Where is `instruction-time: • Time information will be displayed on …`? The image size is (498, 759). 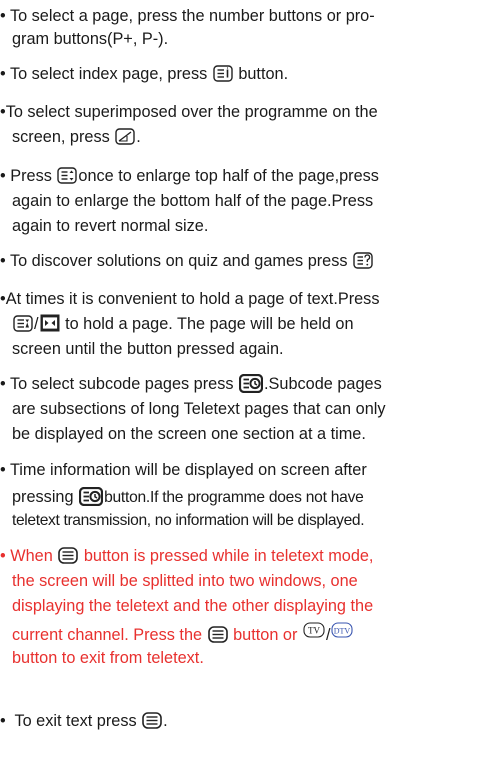 instruction-time: • Time information will be displayed on … is located at coordinates (245, 495).